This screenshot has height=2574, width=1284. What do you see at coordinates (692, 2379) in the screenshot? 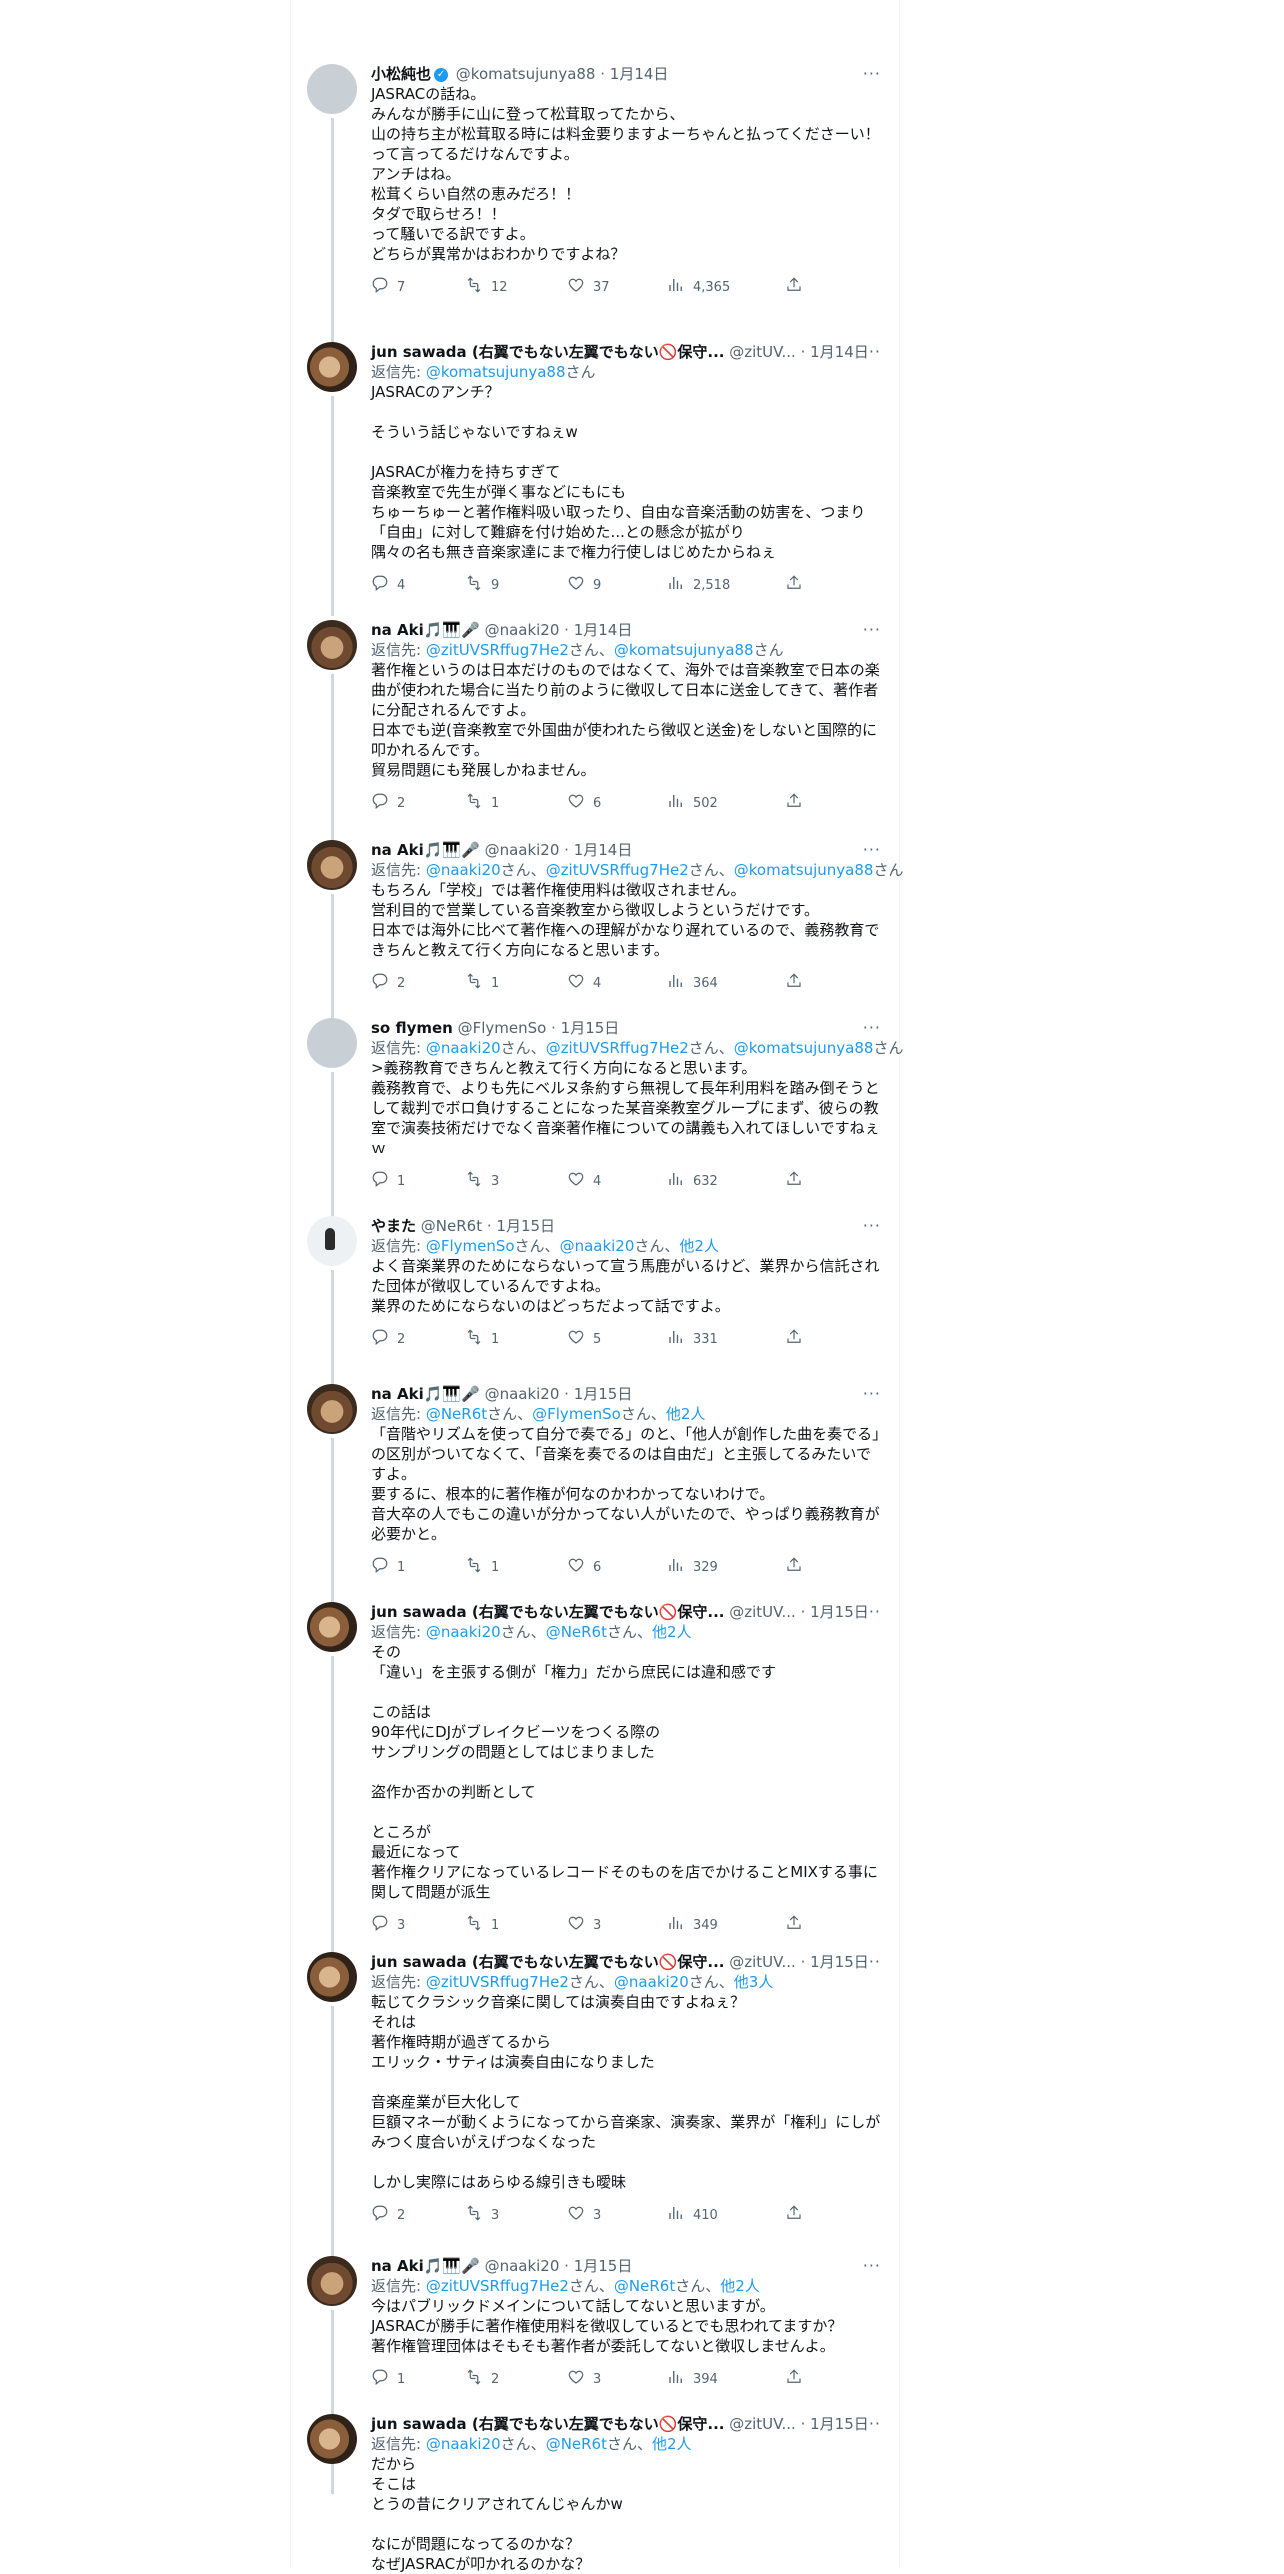
I see `views-button: 394` at bounding box center [692, 2379].